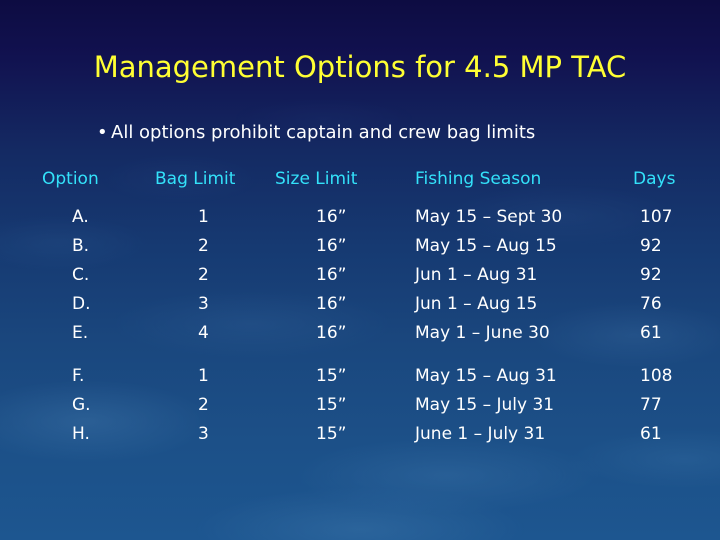 The height and width of the screenshot is (540, 720). Describe the element at coordinates (654, 179) in the screenshot. I see `column-header-days: Days` at that location.